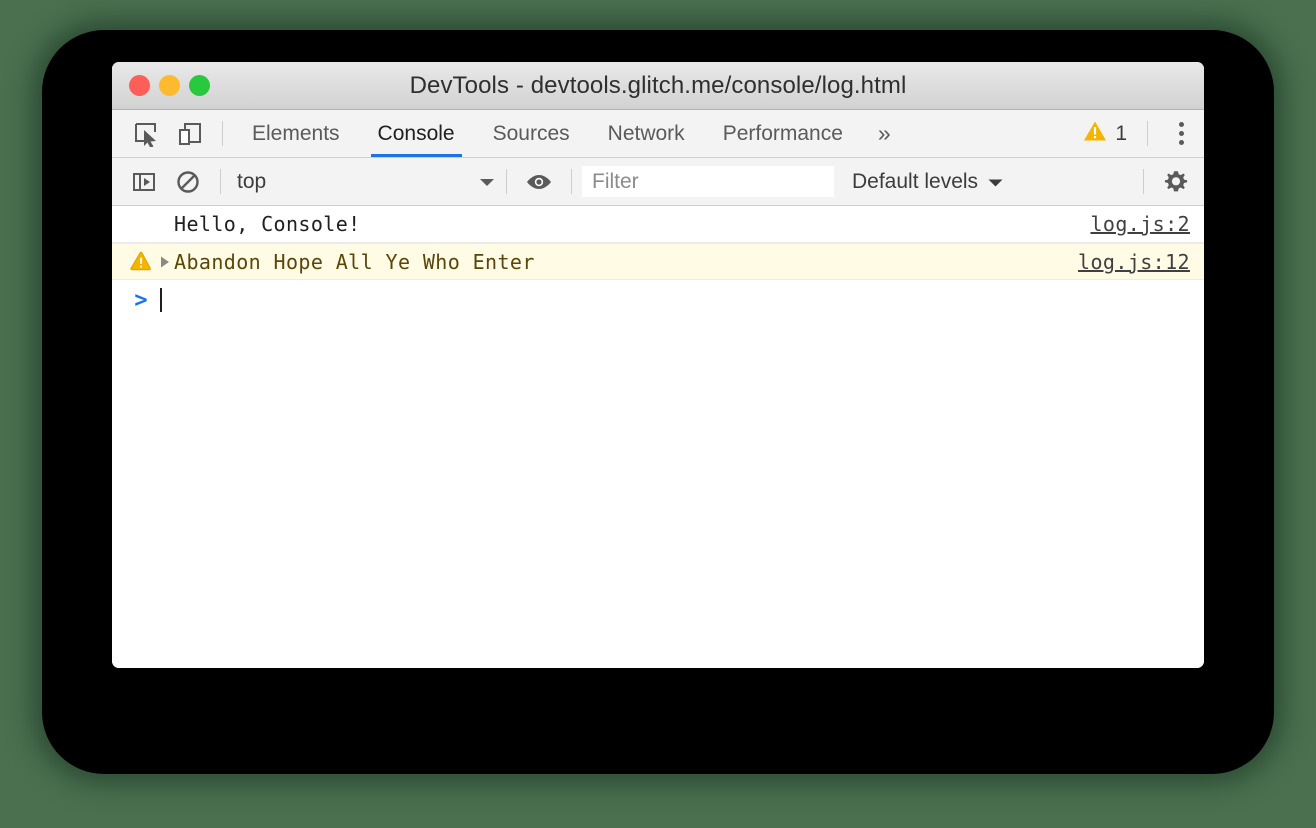  Describe the element at coordinates (1176, 181) in the screenshot. I see `gear-icon` at that location.